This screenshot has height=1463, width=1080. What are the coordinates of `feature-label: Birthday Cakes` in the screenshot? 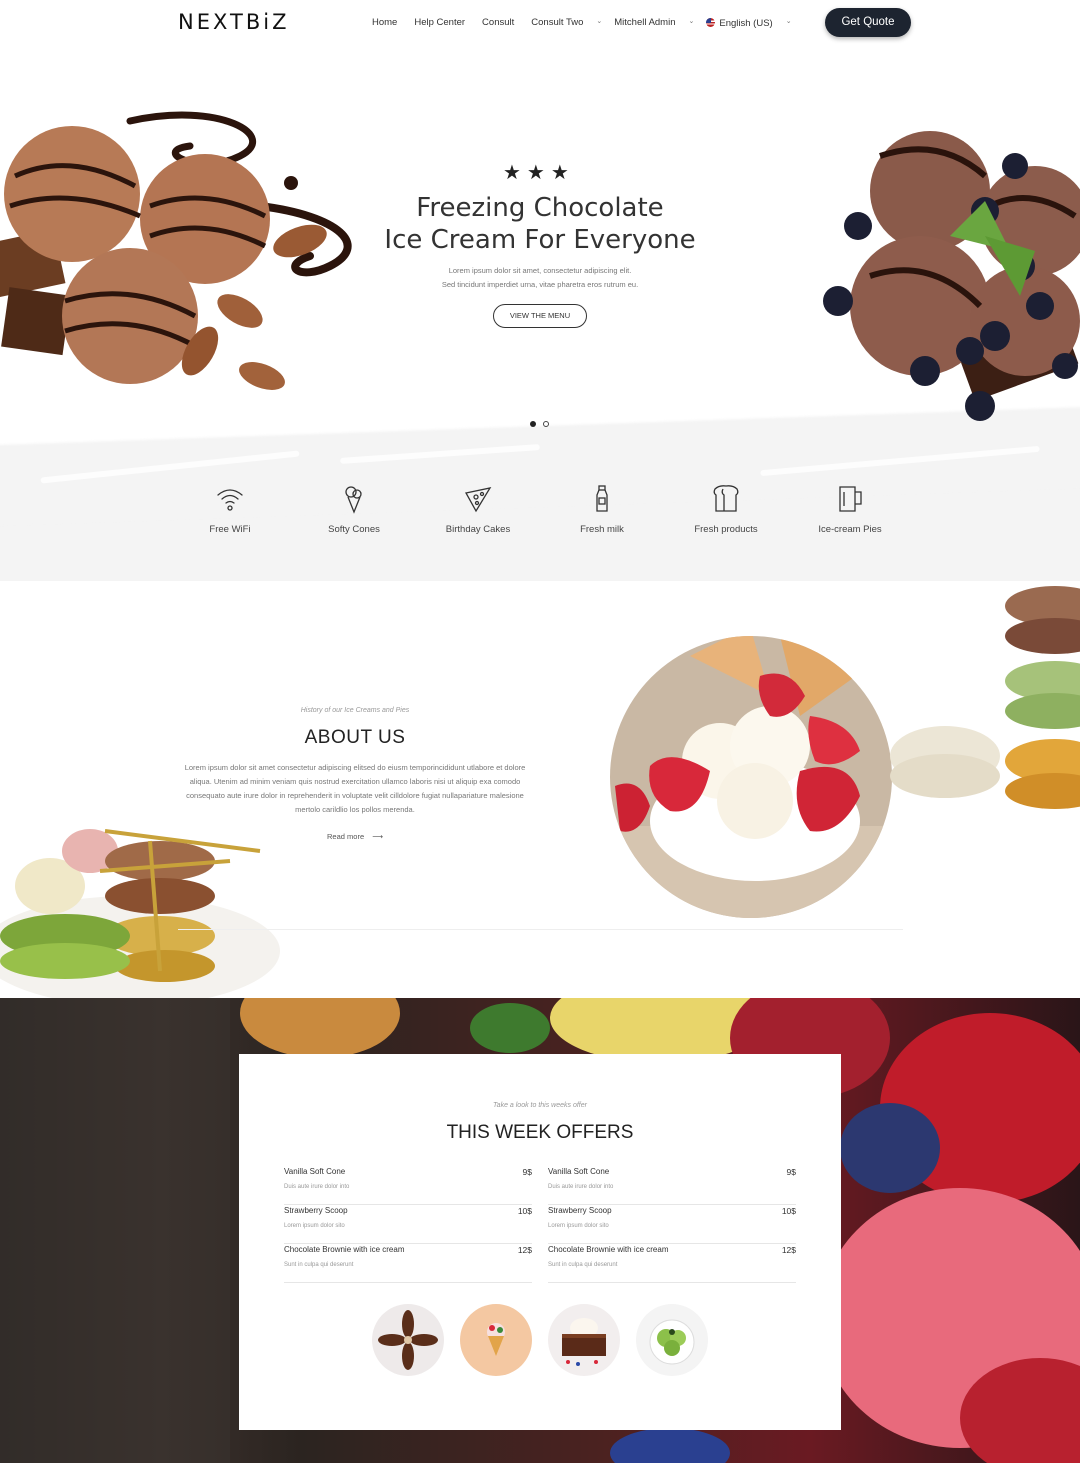 It's located at (478, 529).